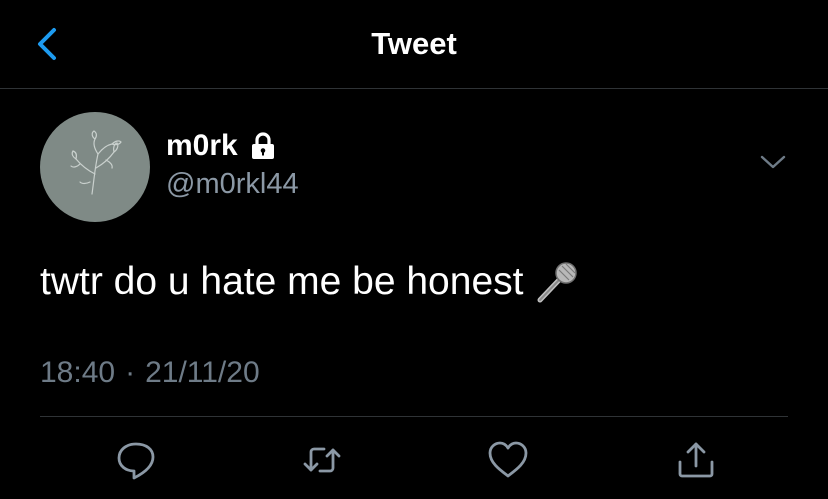  I want to click on flower-sketch-icon, so click(96, 162).